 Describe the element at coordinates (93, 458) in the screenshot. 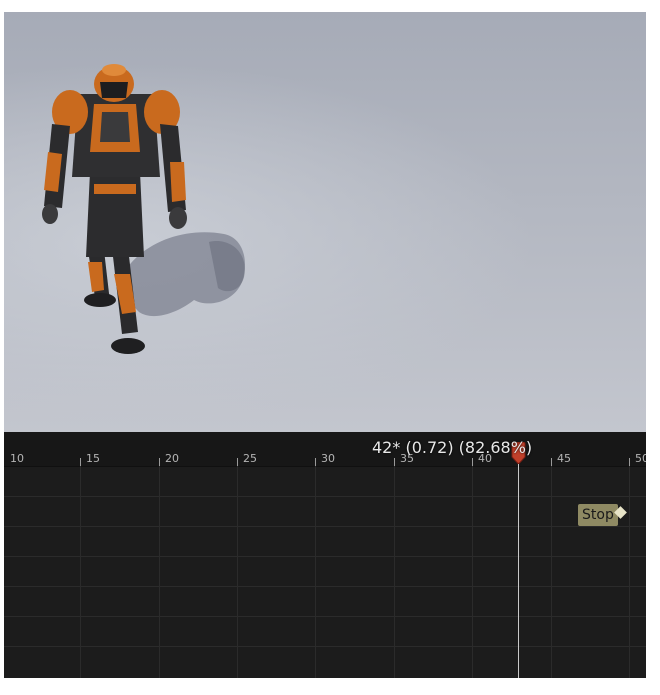

I see `ruler-label-15: 15` at that location.